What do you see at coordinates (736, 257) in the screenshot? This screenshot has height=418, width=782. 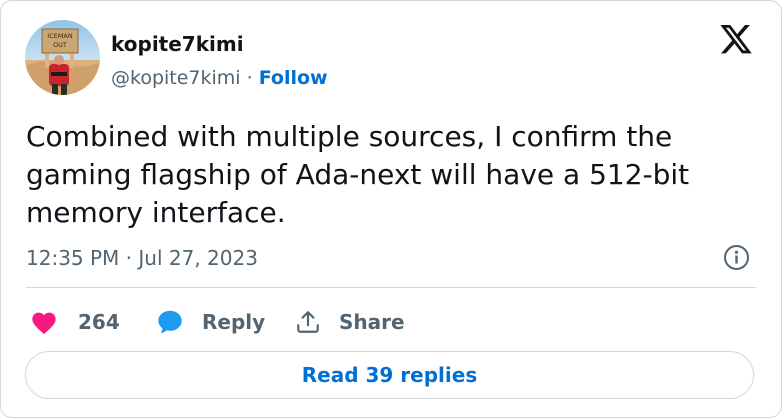 I see `info-icon` at bounding box center [736, 257].